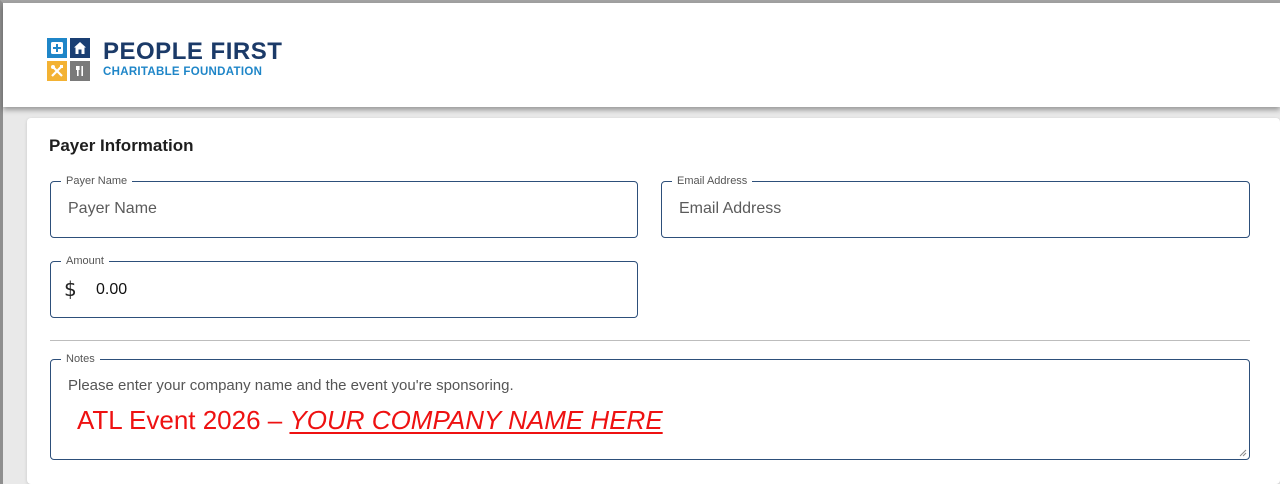  Describe the element at coordinates (80, 359) in the screenshot. I see `notes-label: Notes` at that location.